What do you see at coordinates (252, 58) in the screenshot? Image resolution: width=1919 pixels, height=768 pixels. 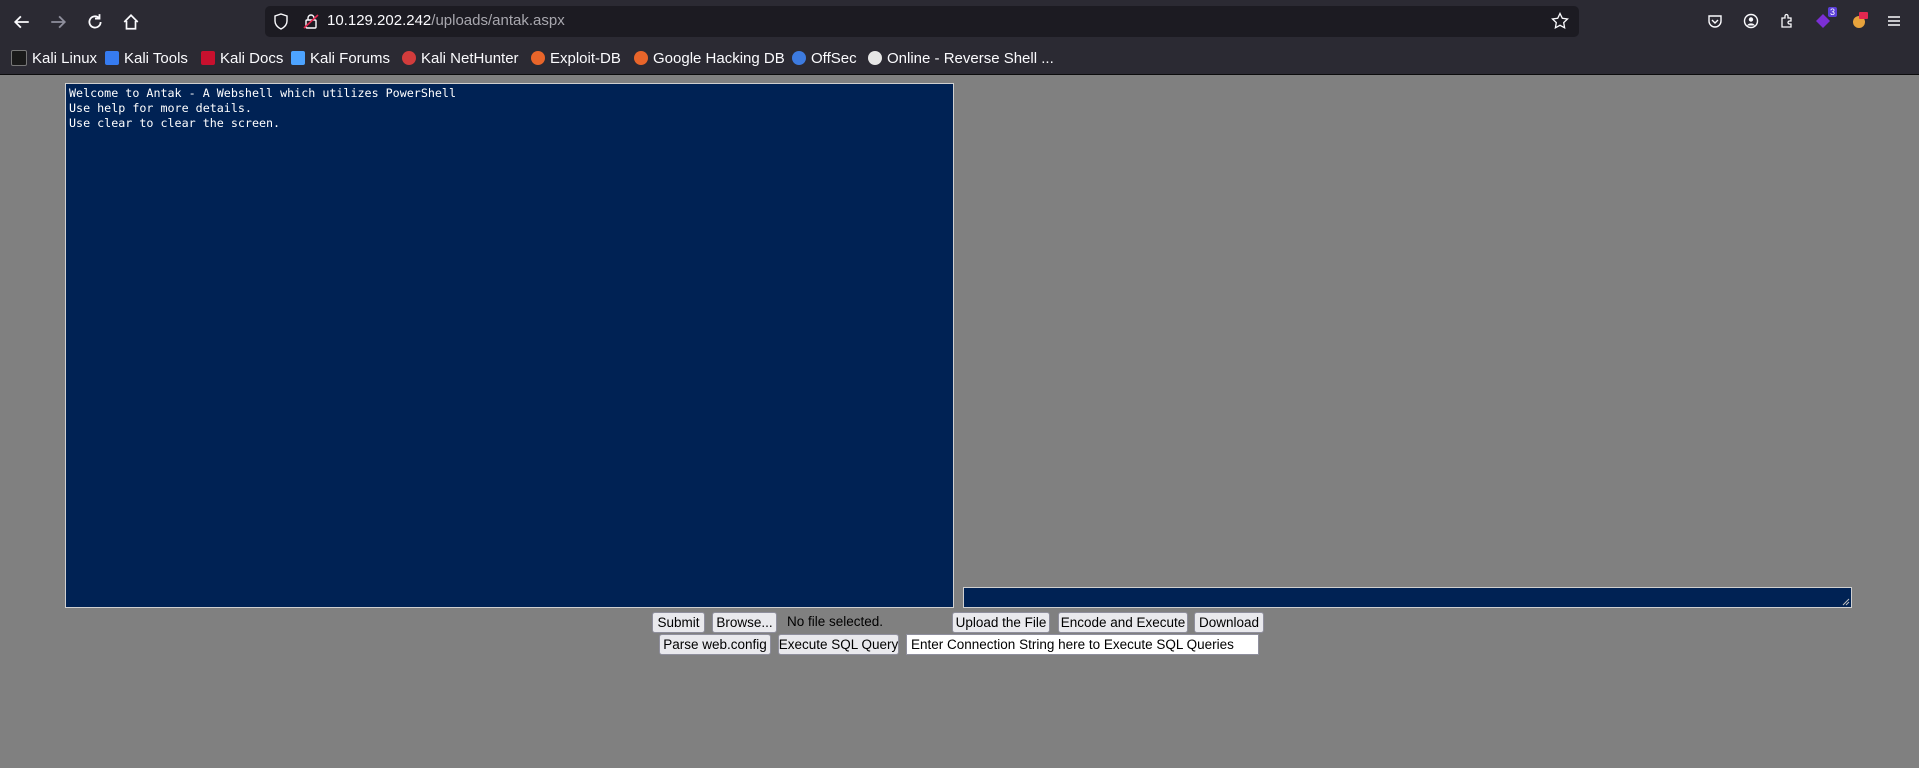 I see `bookmark-label: Kali Docs` at bounding box center [252, 58].